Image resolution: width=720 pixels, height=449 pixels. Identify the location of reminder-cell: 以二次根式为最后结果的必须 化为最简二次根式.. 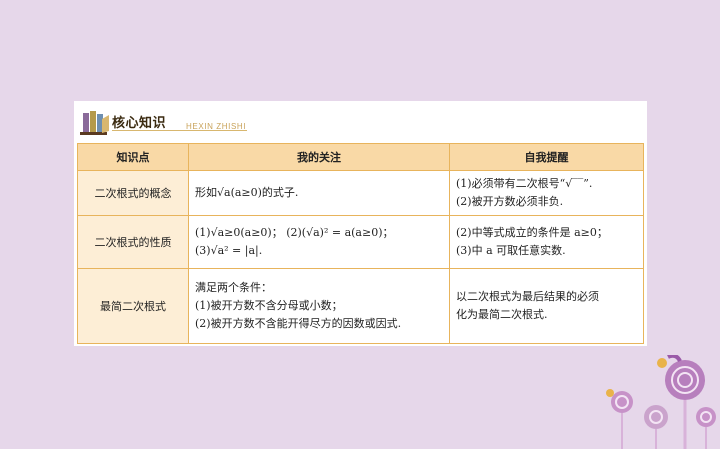
(546, 306).